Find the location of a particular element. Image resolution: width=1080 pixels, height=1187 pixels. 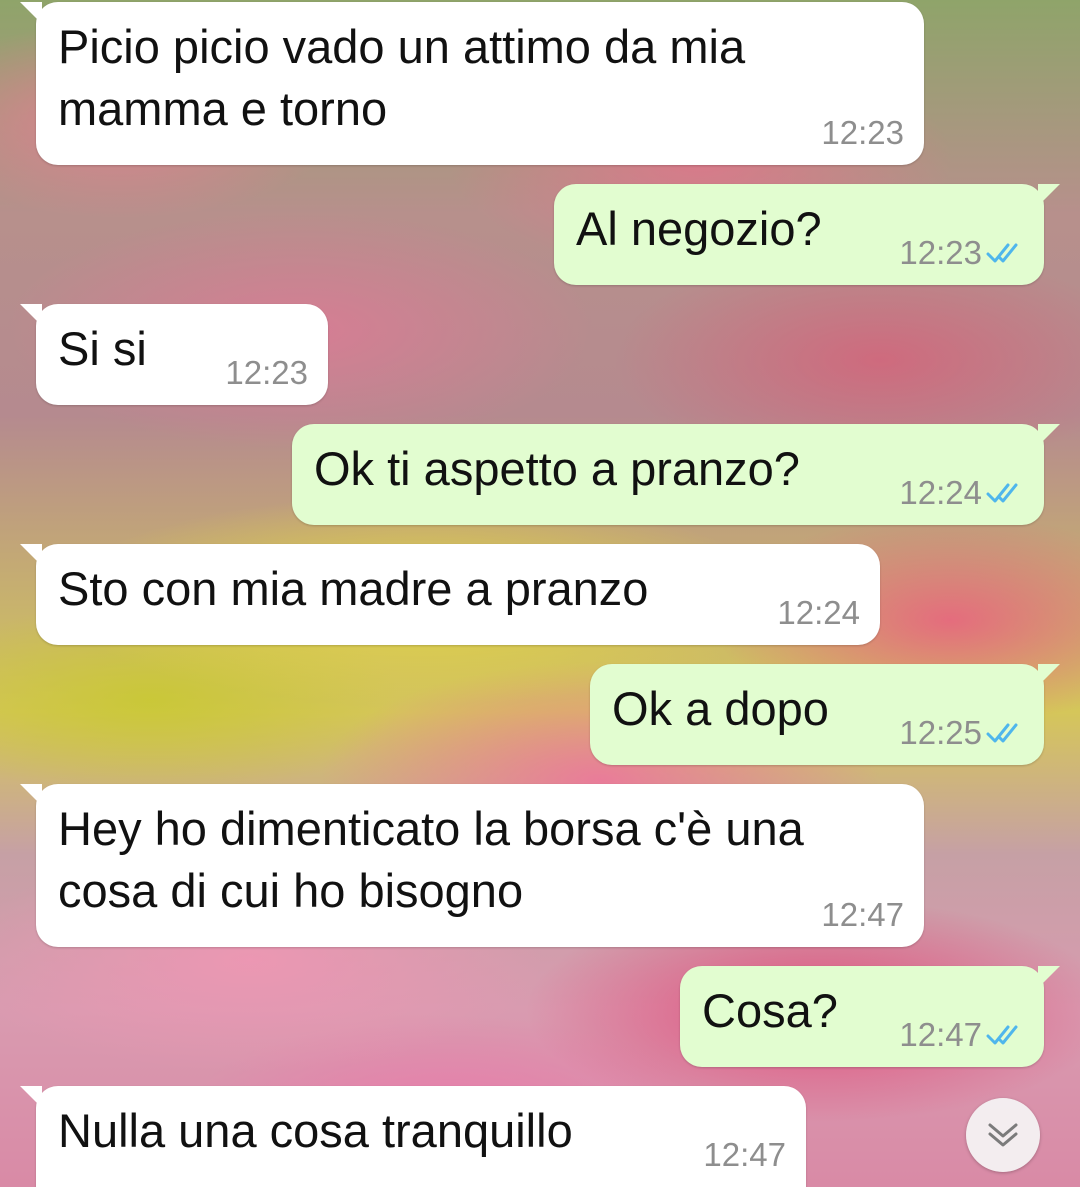

message-bubble-incoming: Sto con mia madre a pranzo 12:24 is located at coordinates (450, 594).